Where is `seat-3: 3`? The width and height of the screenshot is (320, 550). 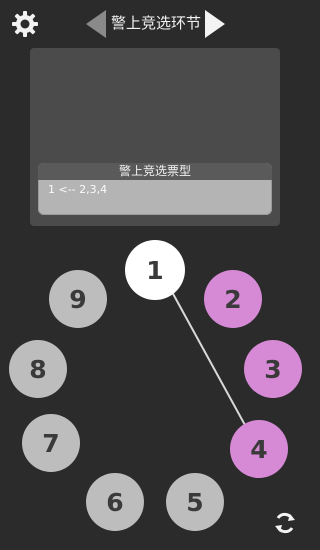
seat-3: 3 is located at coordinates (273, 369).